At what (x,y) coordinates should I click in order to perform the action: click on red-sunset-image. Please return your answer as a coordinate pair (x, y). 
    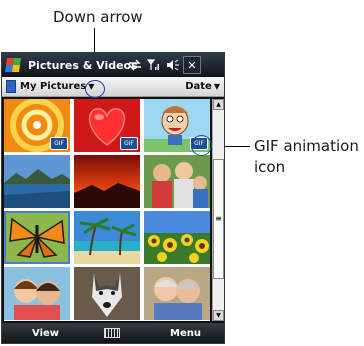
    Looking at the image, I should click on (107, 181).